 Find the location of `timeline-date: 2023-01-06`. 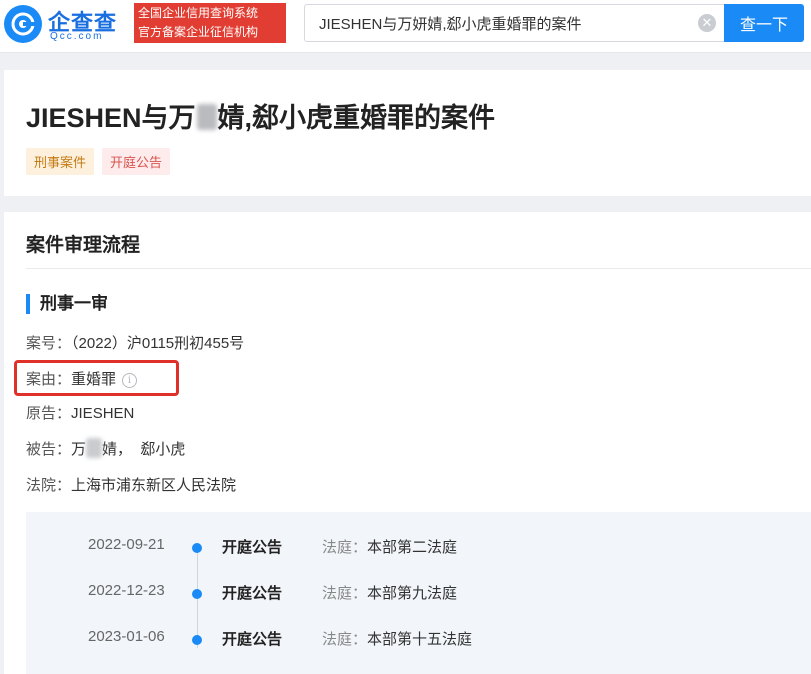

timeline-date: 2023-01-06 is located at coordinates (126, 636).